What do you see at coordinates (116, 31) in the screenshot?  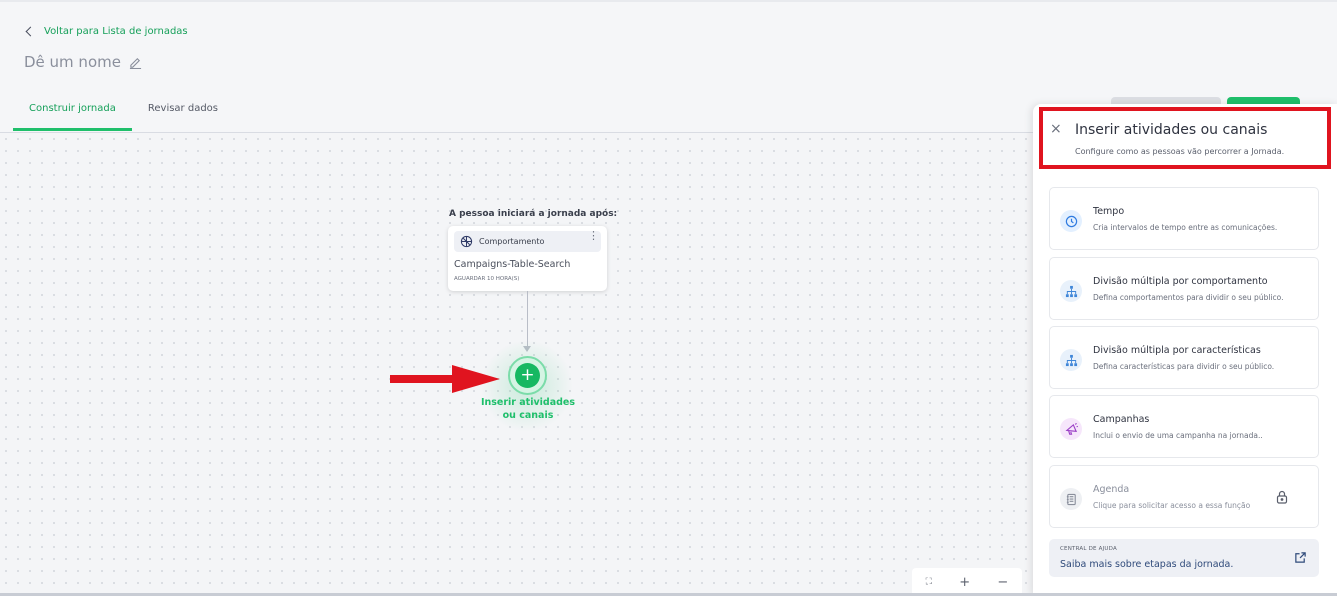 I see `back-link-label: Voltar para Lista de jornadas` at bounding box center [116, 31].